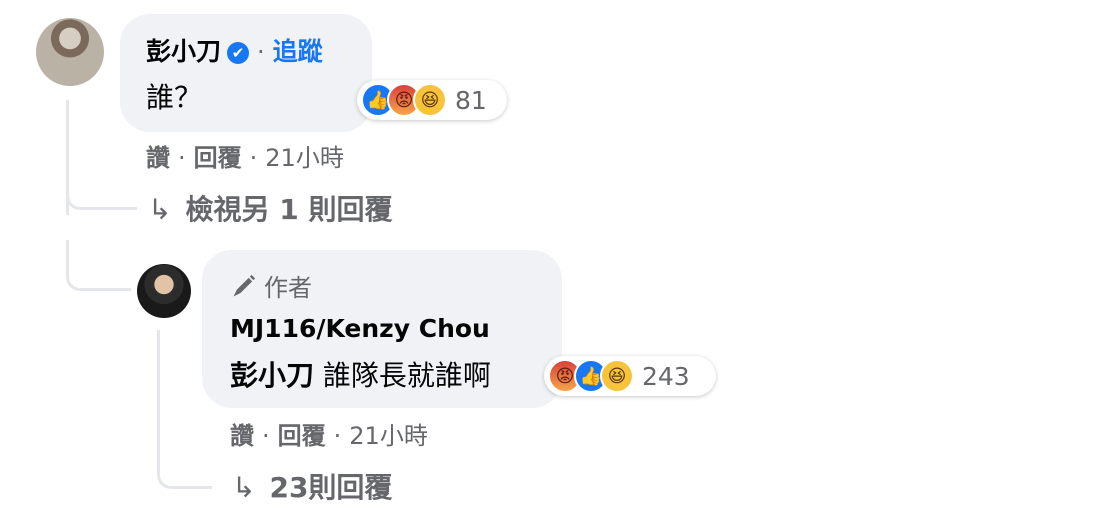 This screenshot has height=520, width=1098. What do you see at coordinates (272, 375) in the screenshot?
I see `mention-link: 彭小刀` at bounding box center [272, 375].